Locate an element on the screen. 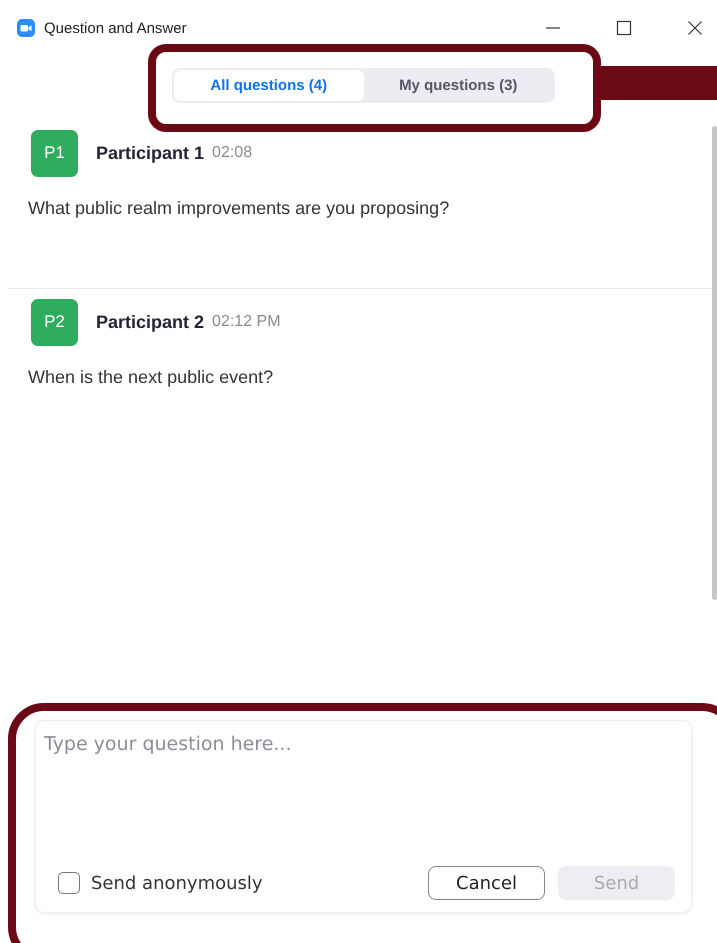 The image size is (717, 943). timestamp: 02:12 PM is located at coordinates (246, 322).